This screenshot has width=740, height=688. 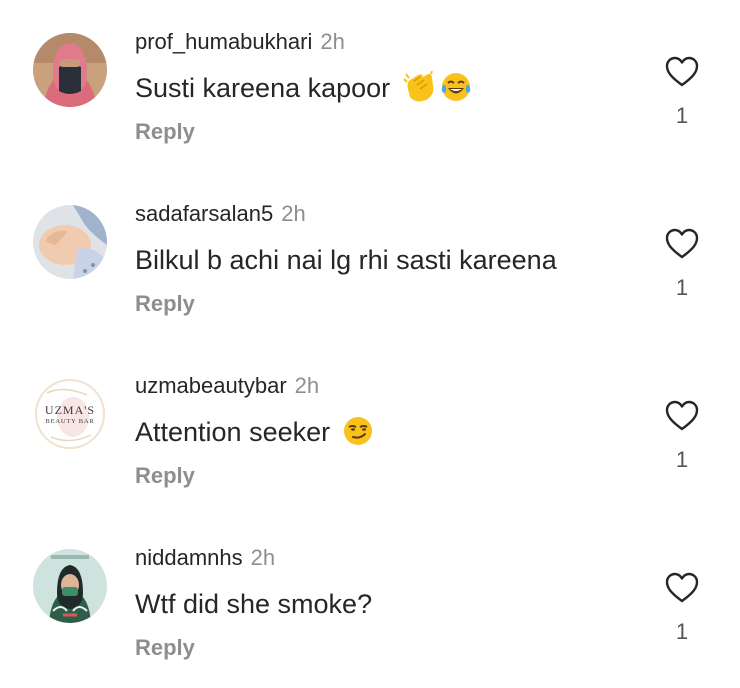 I want to click on comment-meta: sadafarsalan5 2h, so click(x=220, y=214).